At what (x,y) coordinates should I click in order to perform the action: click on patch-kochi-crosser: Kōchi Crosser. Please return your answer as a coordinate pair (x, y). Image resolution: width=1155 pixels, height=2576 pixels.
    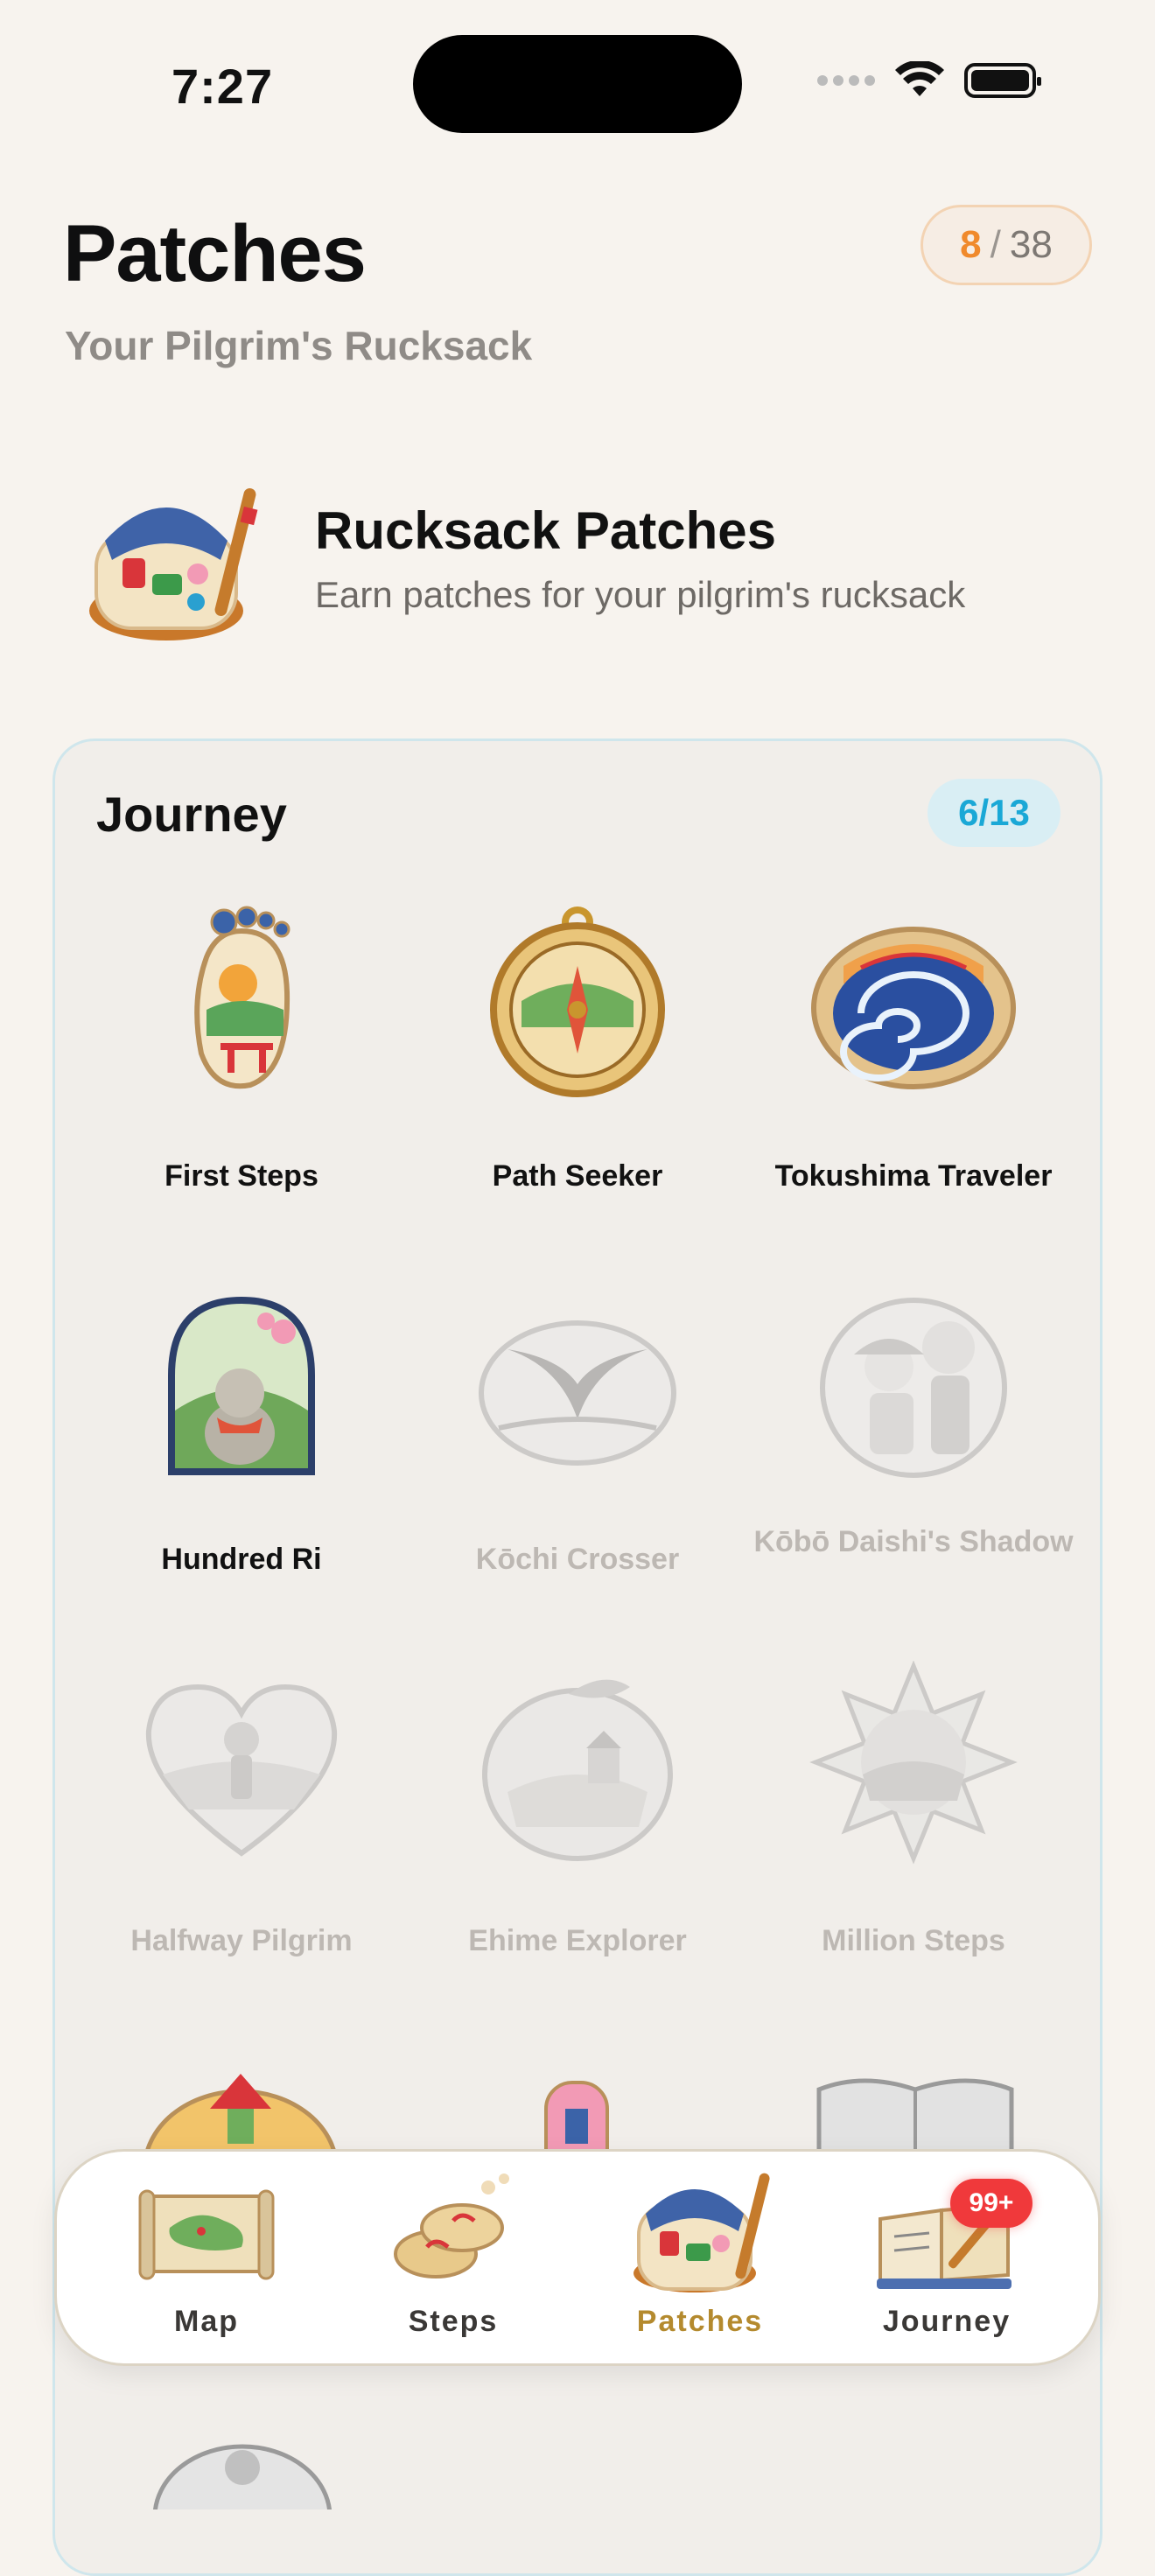
    Looking at the image, I should click on (578, 1428).